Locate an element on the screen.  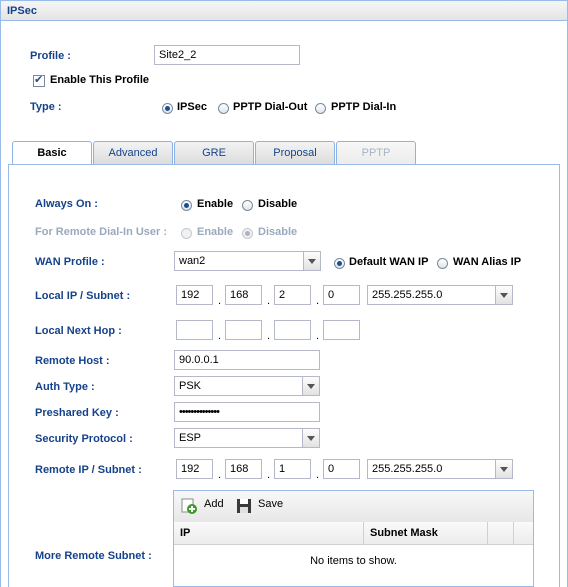
type-ipsec-label: IPSec is located at coordinates (192, 107).